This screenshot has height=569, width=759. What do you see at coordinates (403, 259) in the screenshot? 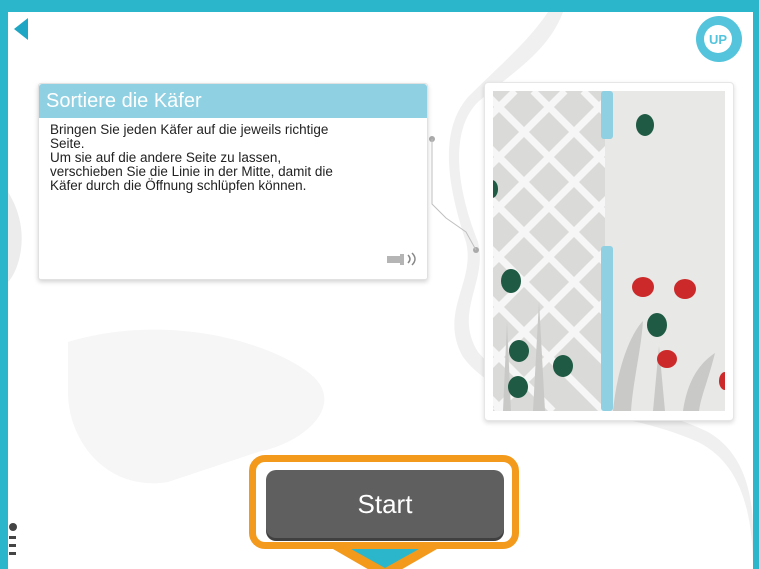
I see `speaker-icon` at bounding box center [403, 259].